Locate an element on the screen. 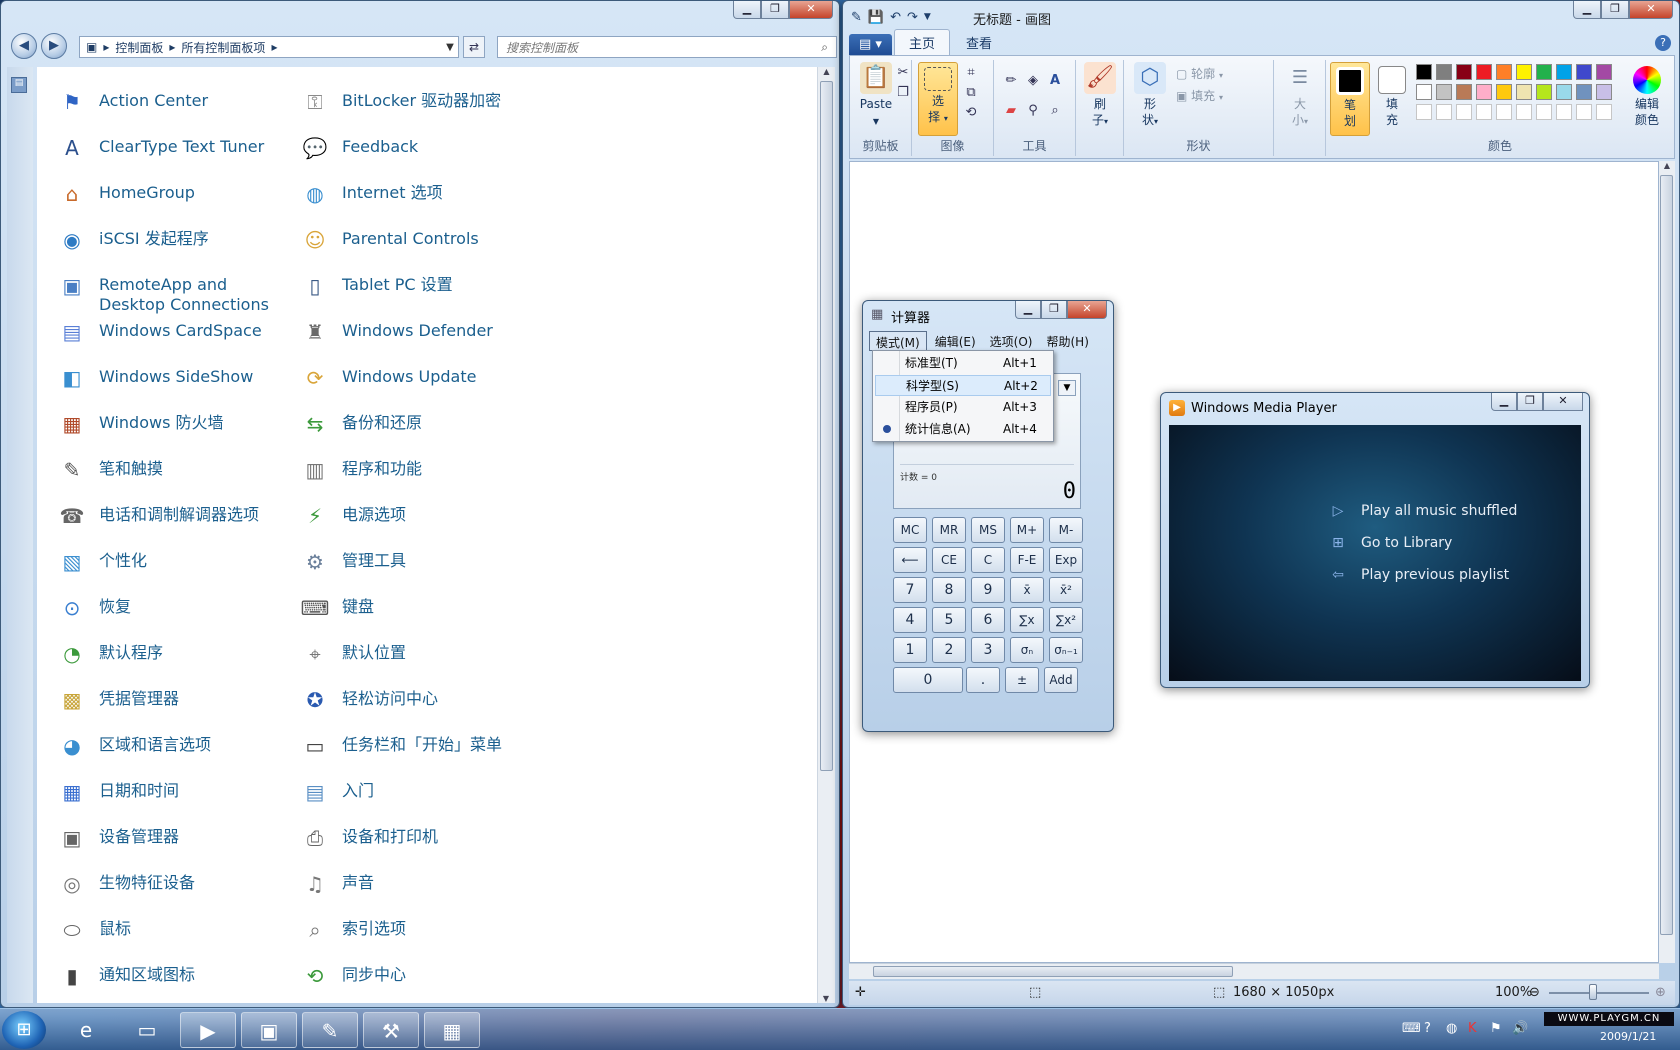 This screenshot has height=1050, width=1680. wmp-link: ▷ Play all music shuffled is located at coordinates (1423, 511).